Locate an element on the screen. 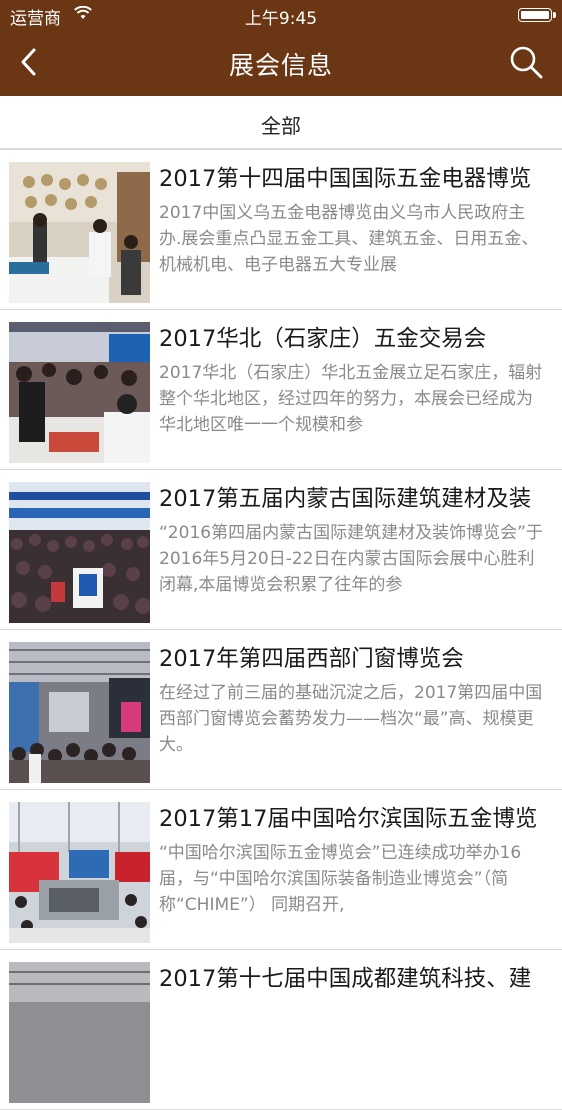 This screenshot has width=562, height=1110. exhibition-item: 2017第十七届中国成都建筑科技、建 is located at coordinates (281, 1030).